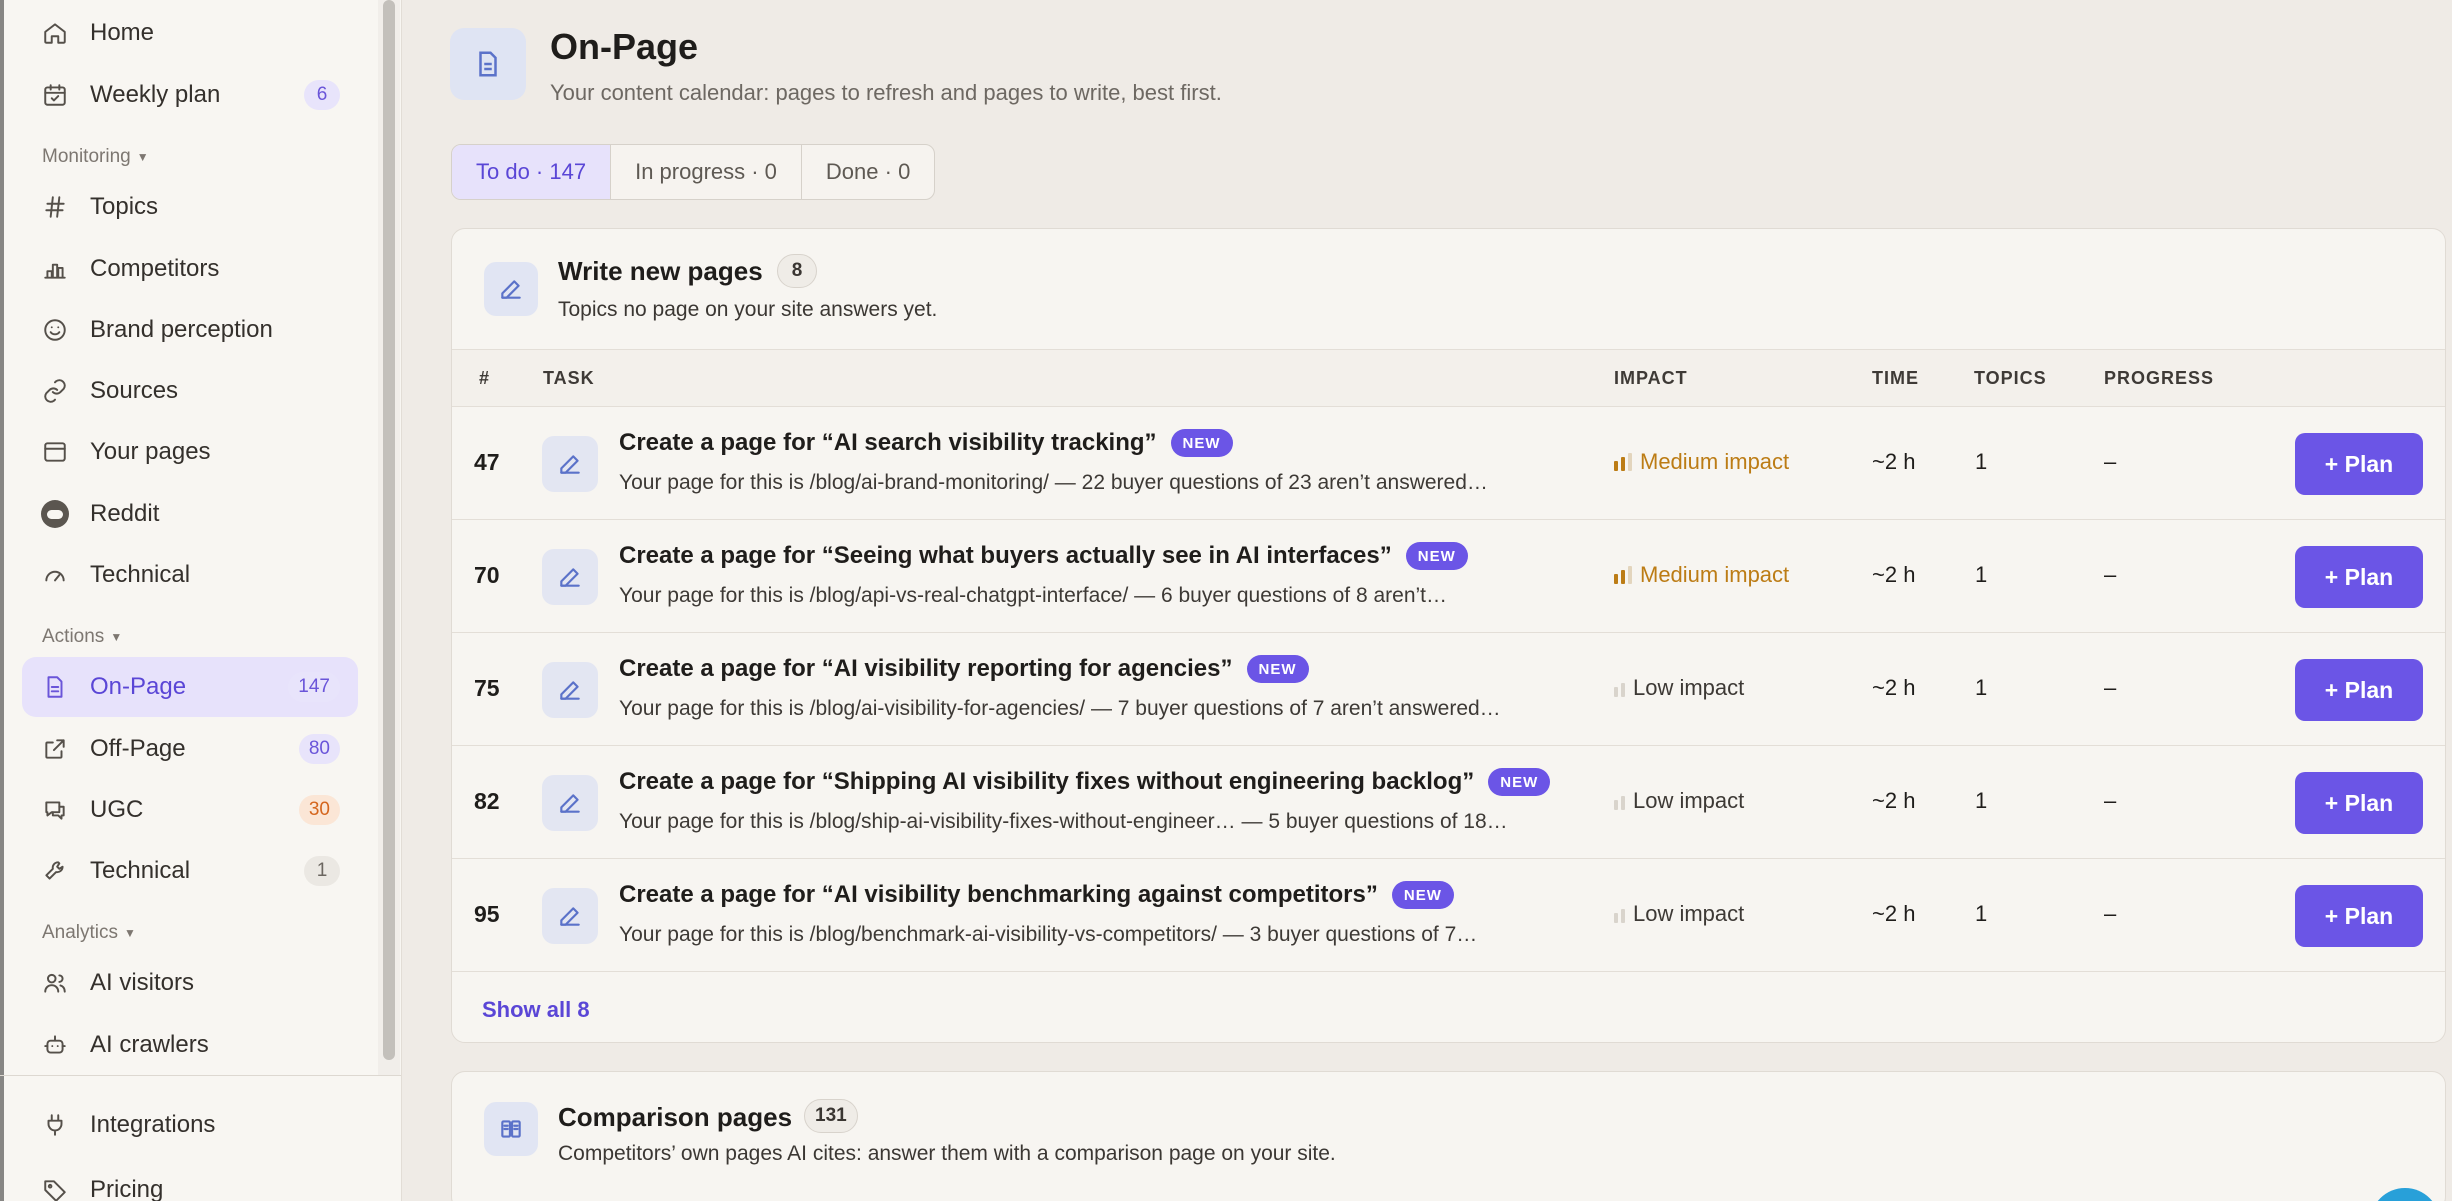 The height and width of the screenshot is (1201, 2452). I want to click on sidebar-item-ai-crawlers: AI crawlers, so click(190, 1045).